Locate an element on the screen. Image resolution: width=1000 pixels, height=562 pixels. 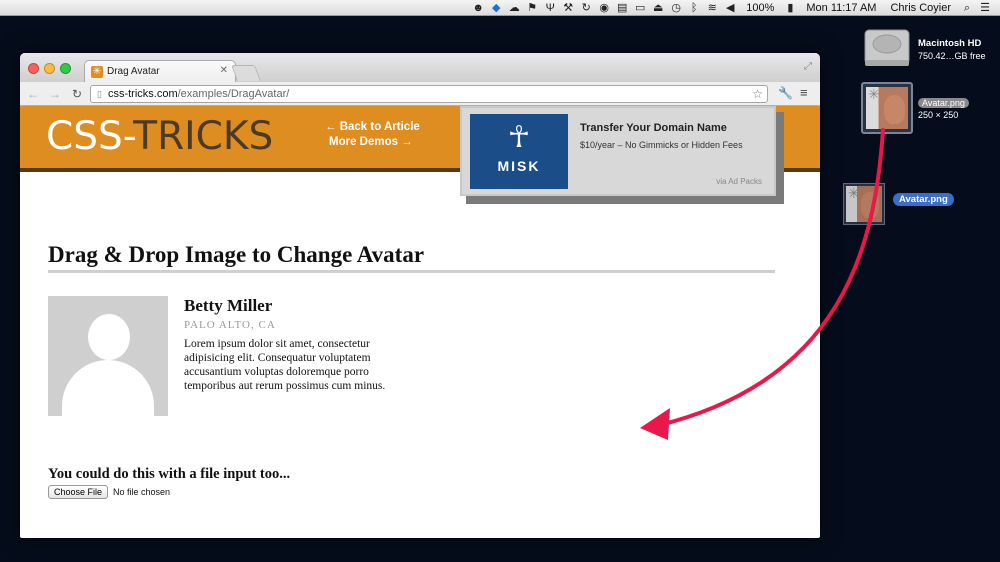
drag-arrow-head is located at coordinates (655, 424).